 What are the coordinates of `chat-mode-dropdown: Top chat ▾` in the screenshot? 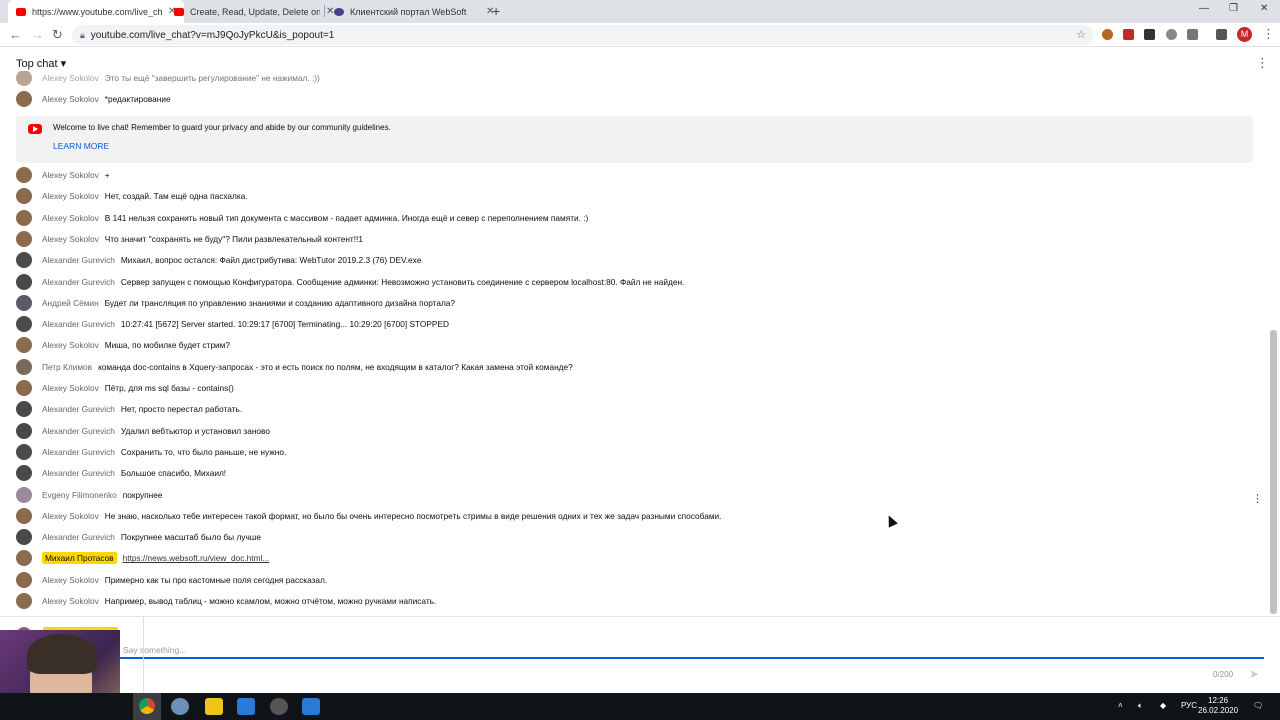 It's located at (41, 63).